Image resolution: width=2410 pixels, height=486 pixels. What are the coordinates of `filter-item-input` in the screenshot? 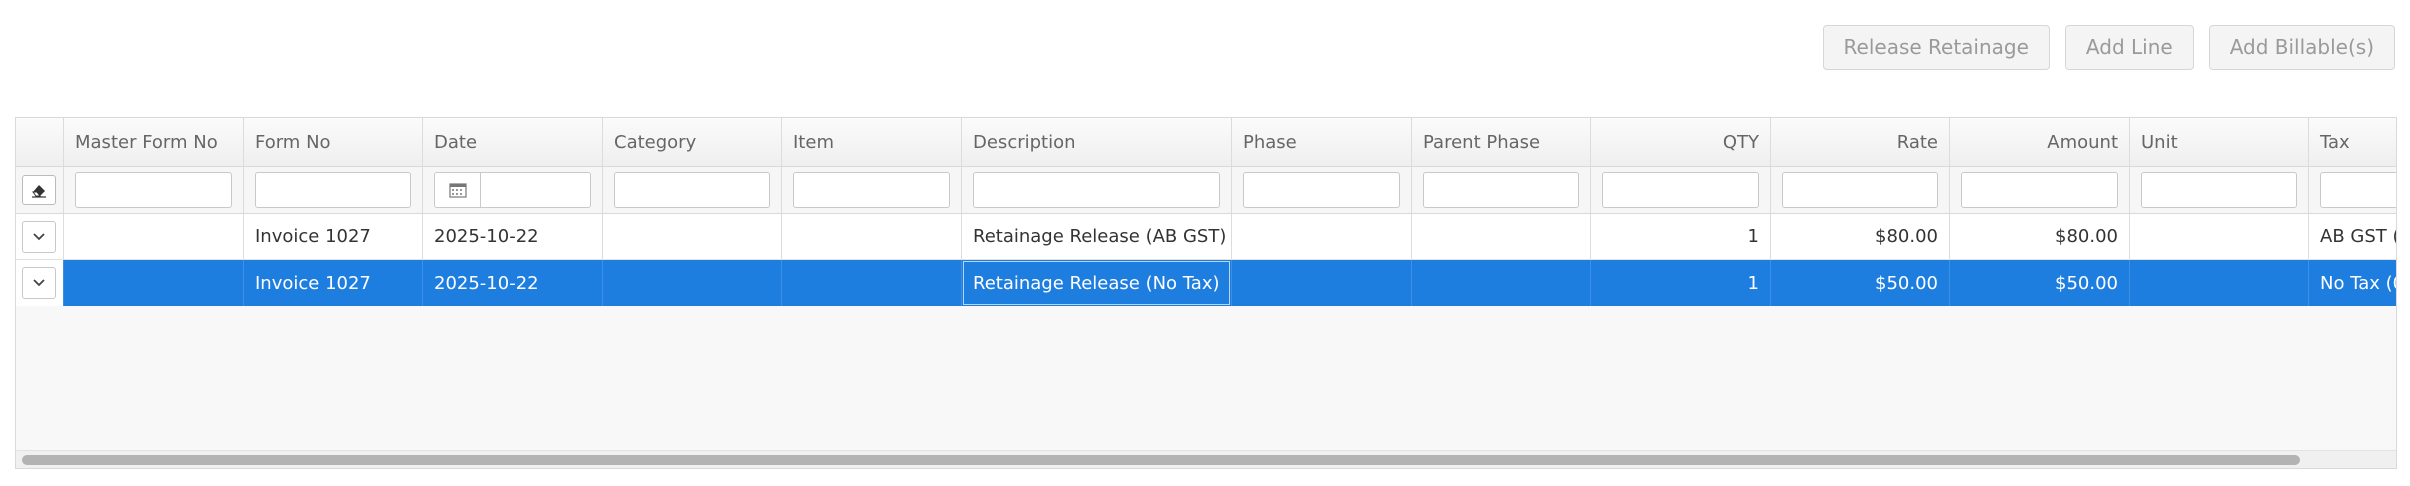 It's located at (871, 190).